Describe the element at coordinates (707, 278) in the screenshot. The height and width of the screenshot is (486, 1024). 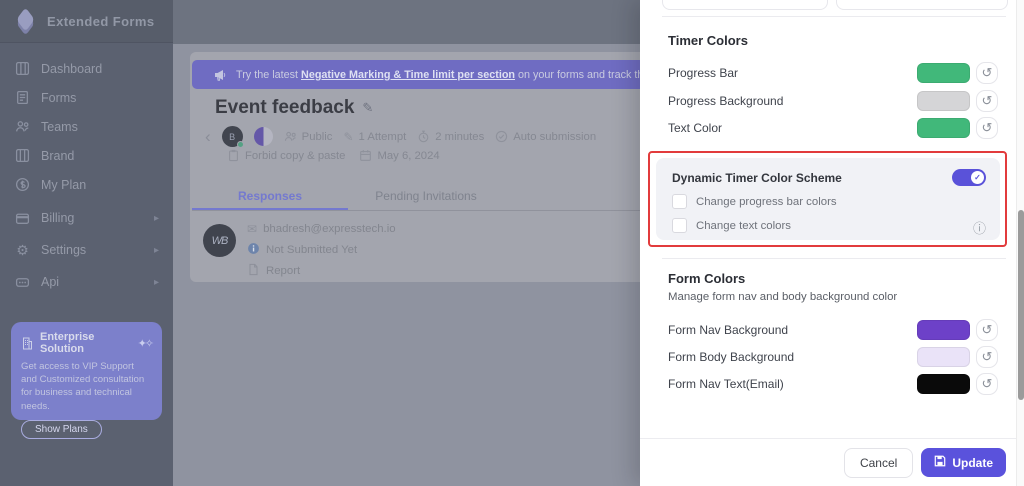
I see `form-colors-heading: Form Colors` at that location.